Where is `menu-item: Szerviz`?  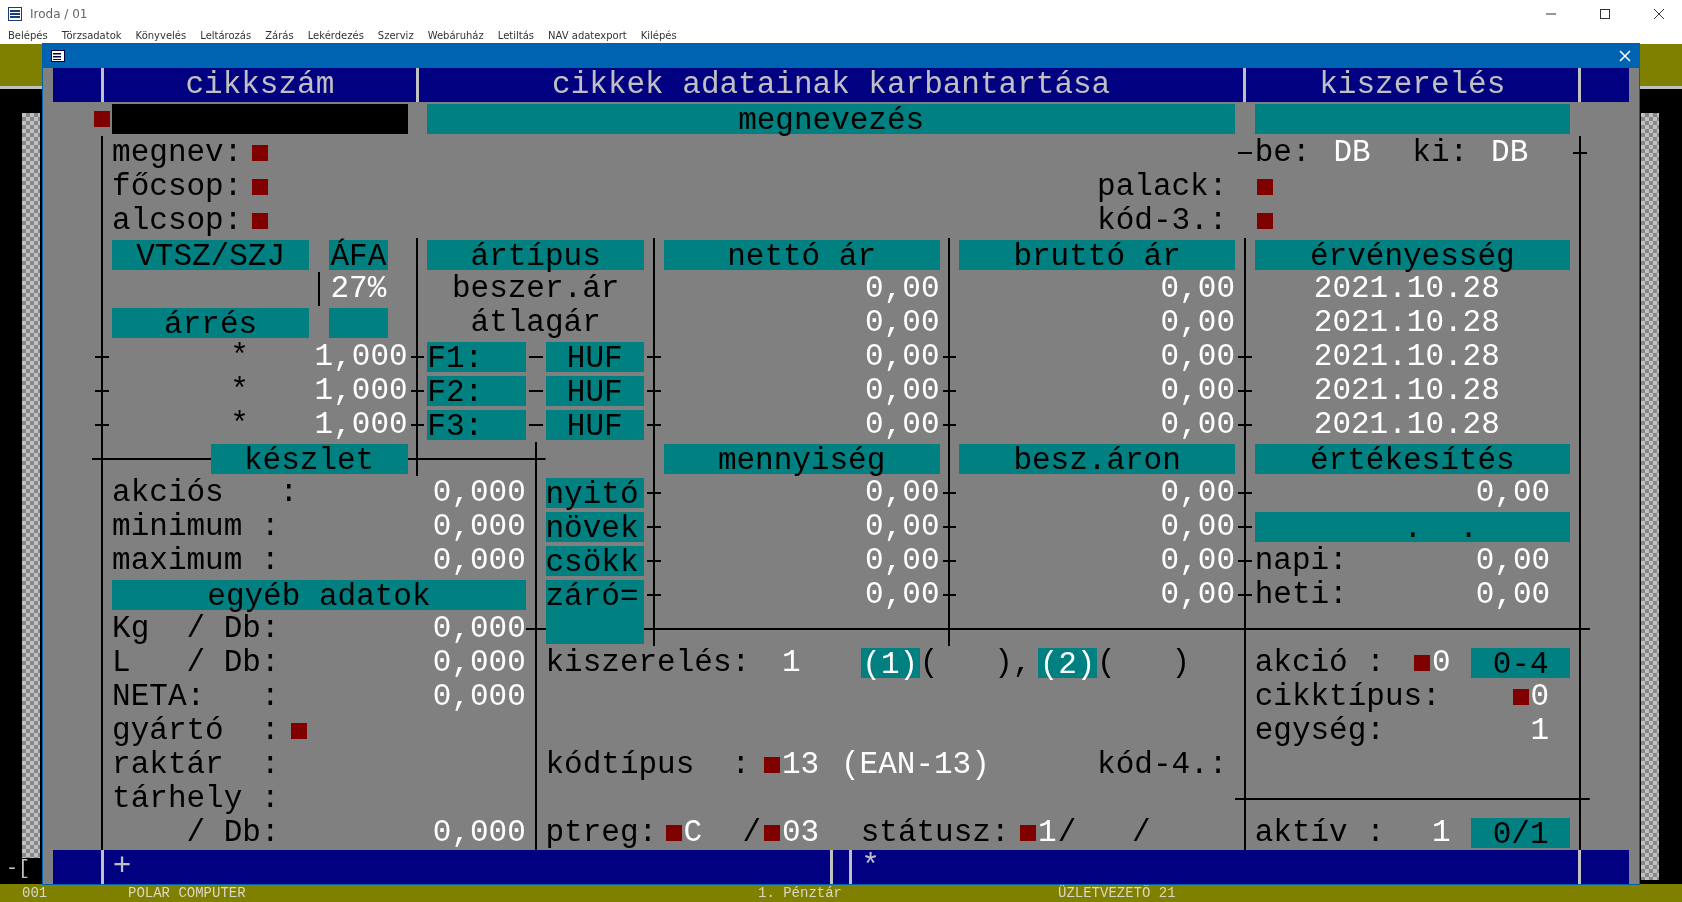
menu-item: Szerviz is located at coordinates (395, 36).